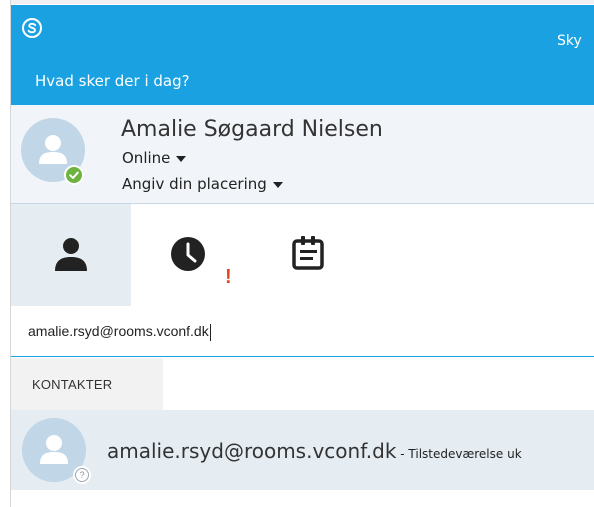 The width and height of the screenshot is (594, 507). What do you see at coordinates (569, 41) in the screenshot?
I see `app-title: Sky` at bounding box center [569, 41].